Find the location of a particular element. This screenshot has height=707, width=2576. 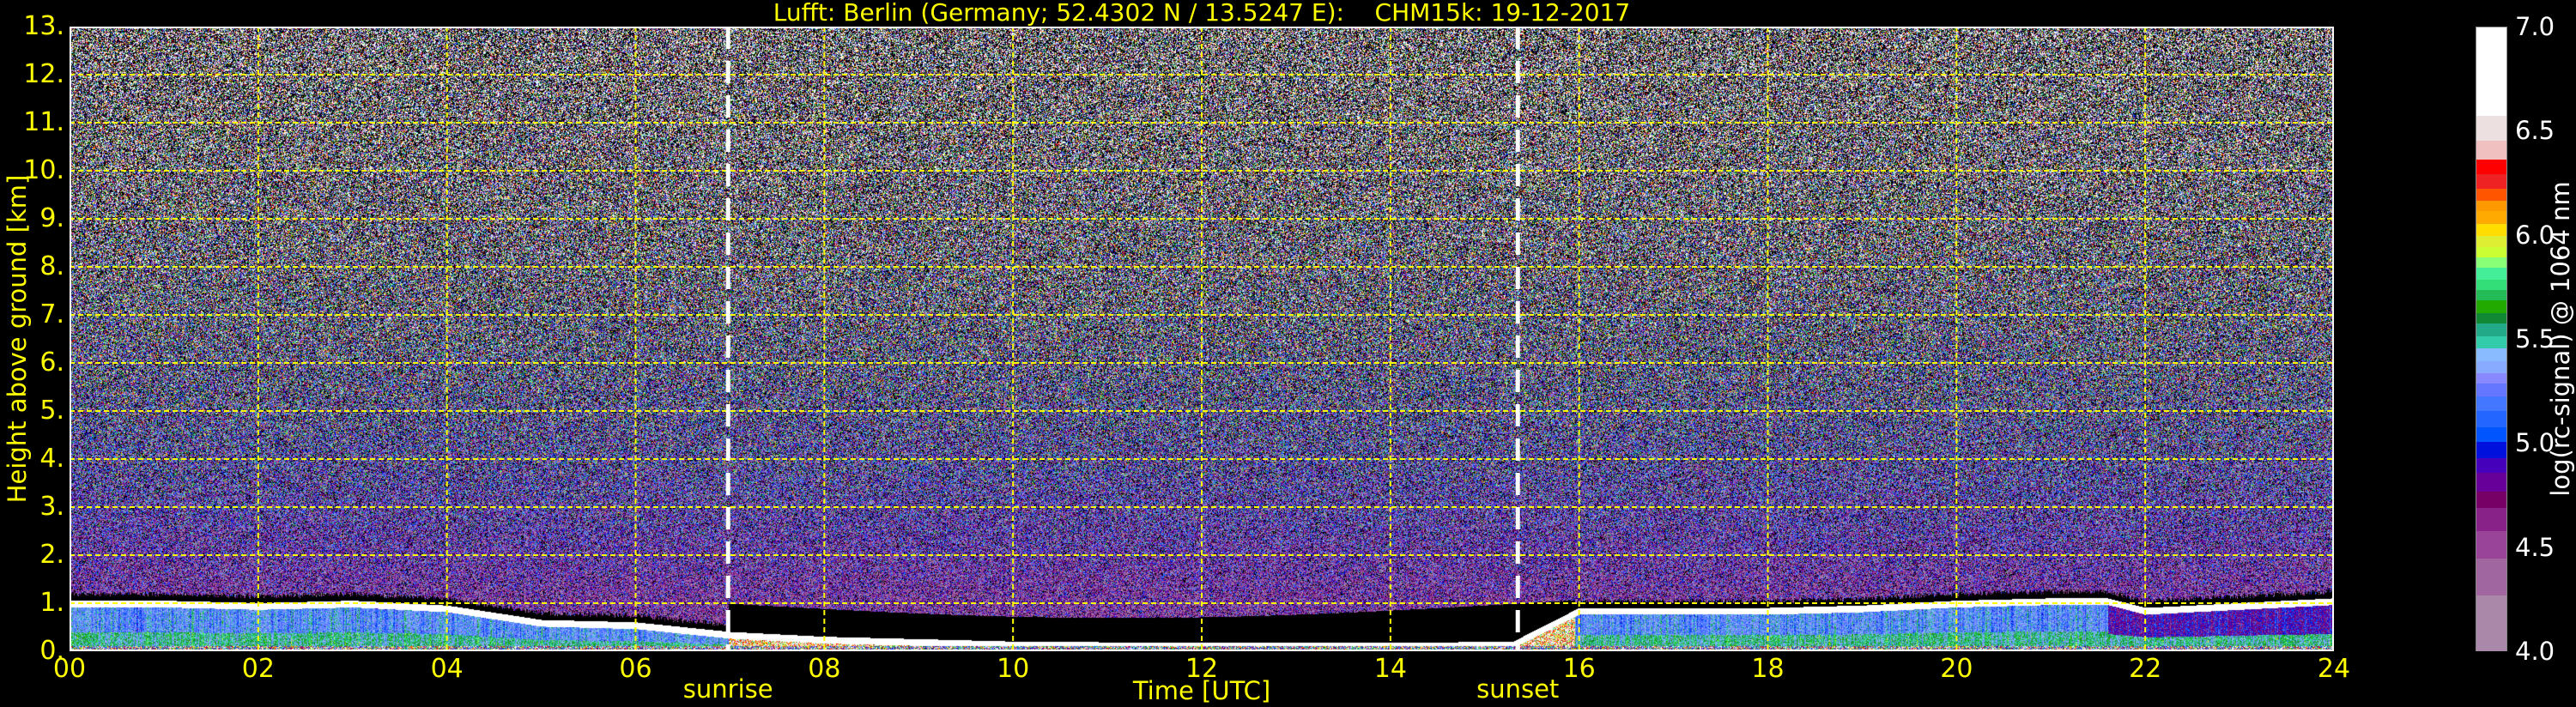

y-tick-label: 13. is located at coordinates (43, 26).